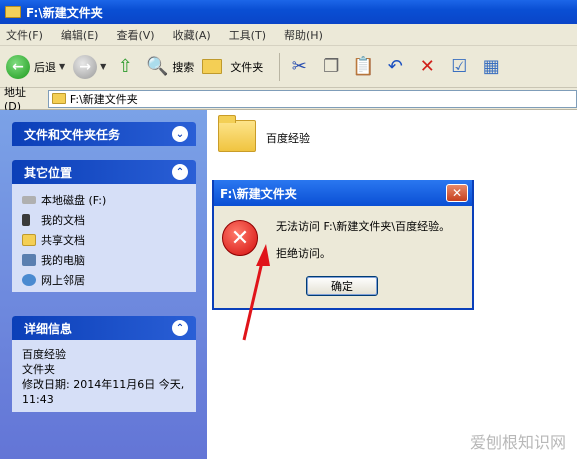 This screenshot has width=577, height=459. I want to click on watermark: 爱刨根知识网, so click(522, 441).